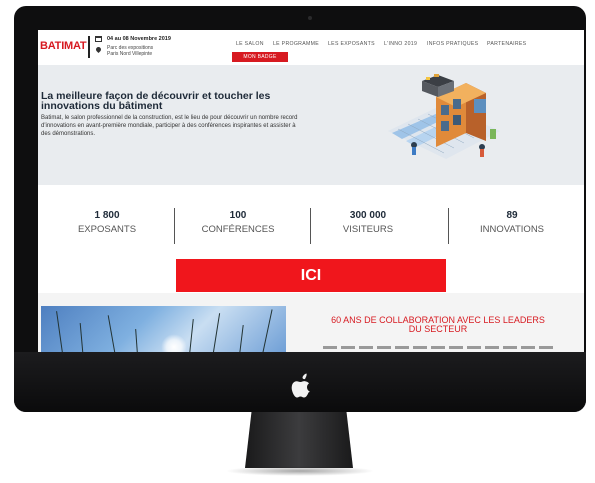  What do you see at coordinates (260, 57) in the screenshot?
I see `mon-badge-button: MON BADGE` at bounding box center [260, 57].